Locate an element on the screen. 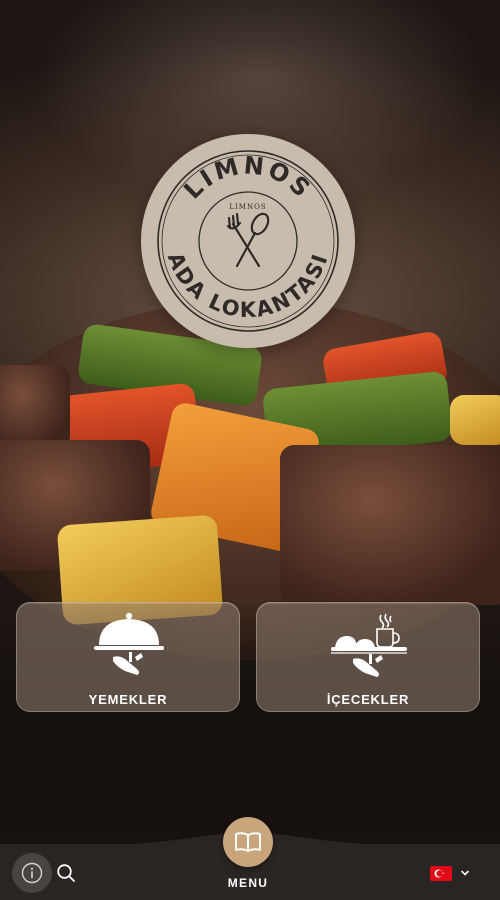  chevron-down-icon is located at coordinates (465, 873).